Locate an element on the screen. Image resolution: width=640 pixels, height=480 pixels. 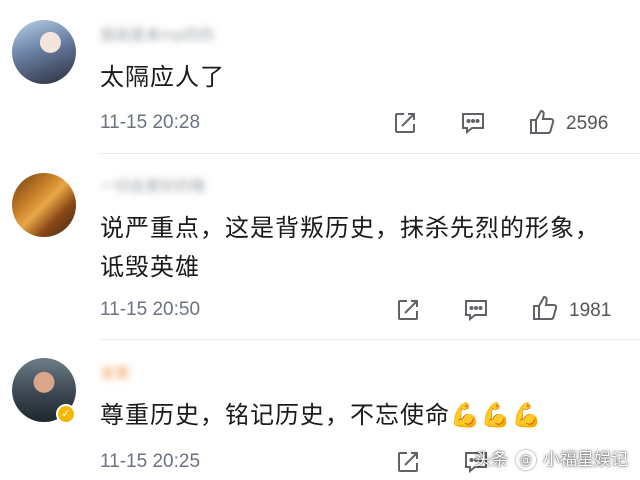
comment-time: 11-15 20:25 is located at coordinates (150, 461).